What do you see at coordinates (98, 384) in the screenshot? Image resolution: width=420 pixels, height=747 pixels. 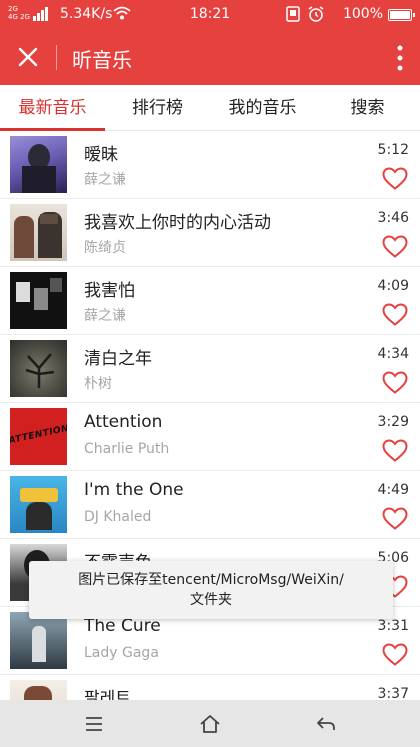 I see `song-artist: 朴树` at bounding box center [98, 384].